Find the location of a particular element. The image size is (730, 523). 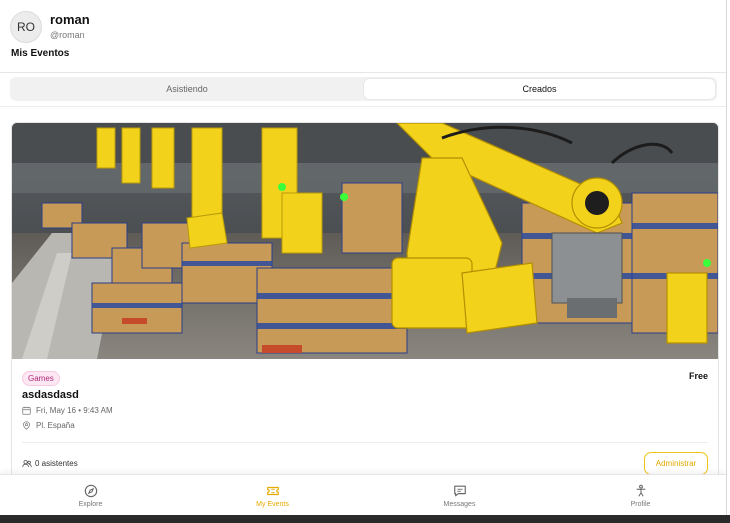

event-date-row: Fri, May 16 • 9:43 AM is located at coordinates (67, 410).